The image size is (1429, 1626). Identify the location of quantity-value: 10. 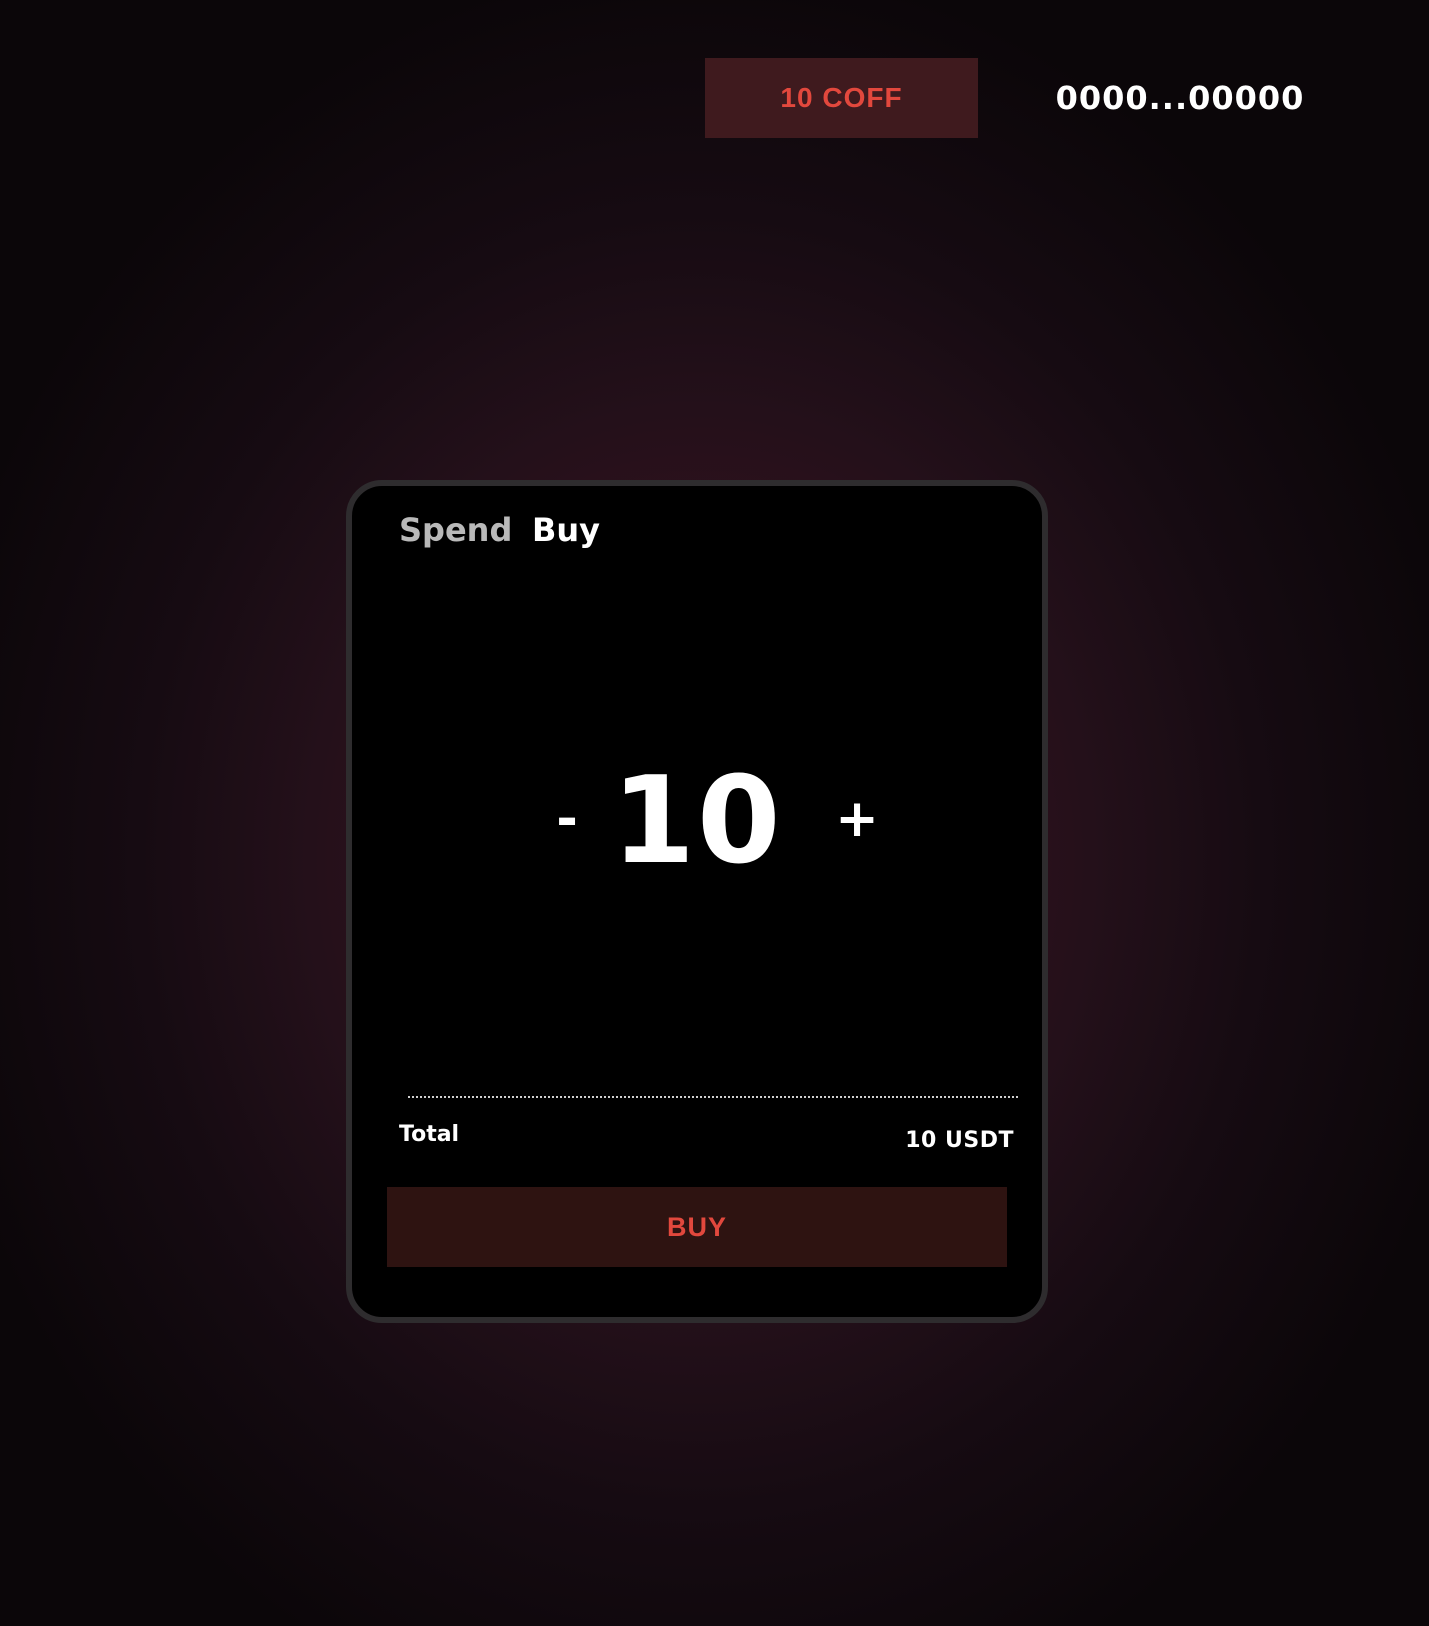
(697, 821).